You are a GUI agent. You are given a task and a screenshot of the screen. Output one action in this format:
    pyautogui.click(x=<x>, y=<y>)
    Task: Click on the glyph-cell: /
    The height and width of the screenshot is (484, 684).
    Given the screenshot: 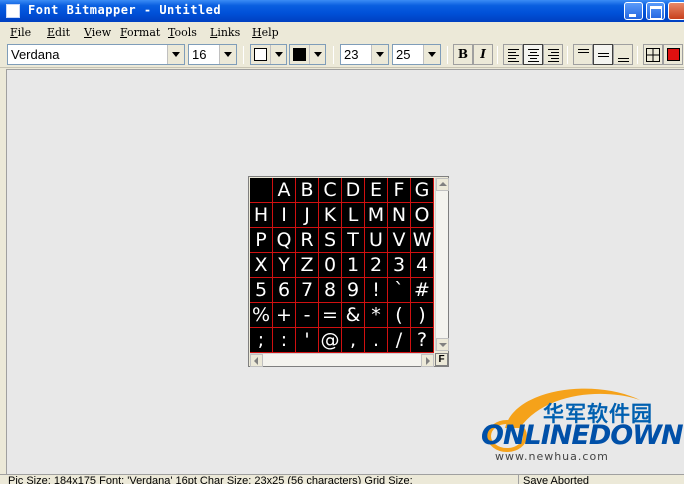 What is the action you would take?
    pyautogui.click(x=399, y=340)
    